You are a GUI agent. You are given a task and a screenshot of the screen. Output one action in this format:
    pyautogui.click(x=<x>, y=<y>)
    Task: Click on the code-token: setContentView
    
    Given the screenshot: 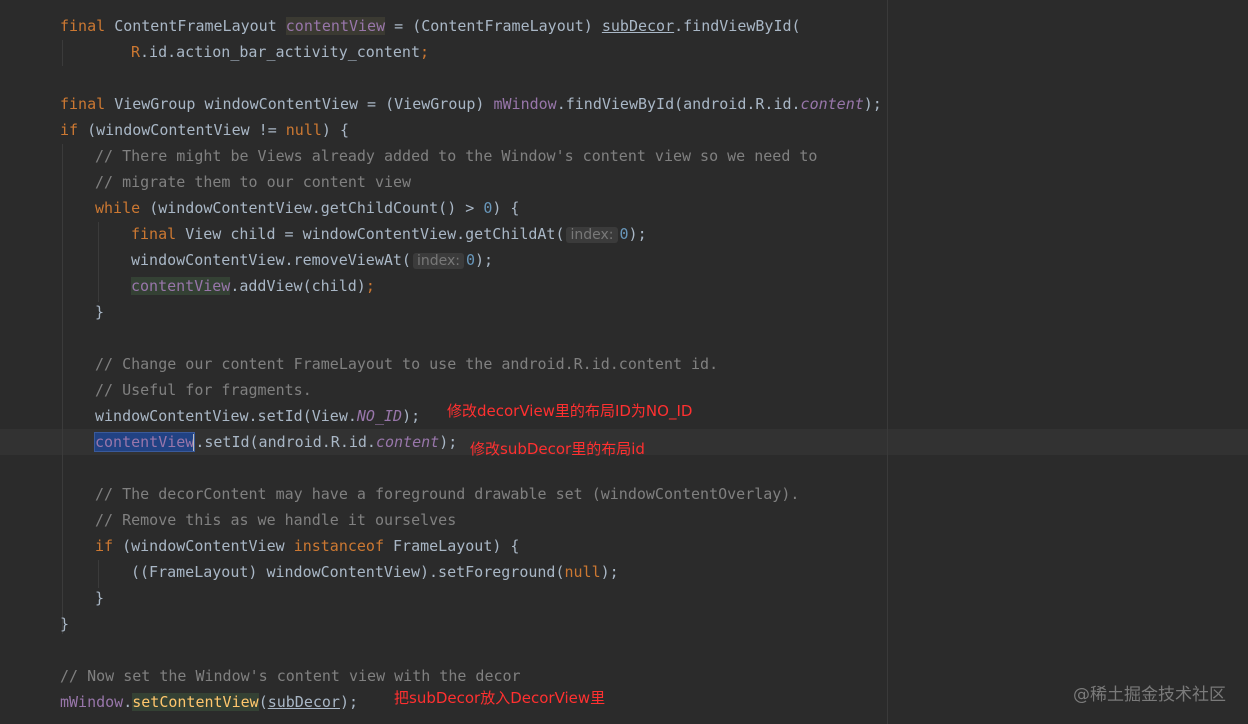 What is the action you would take?
    pyautogui.click(x=195, y=702)
    